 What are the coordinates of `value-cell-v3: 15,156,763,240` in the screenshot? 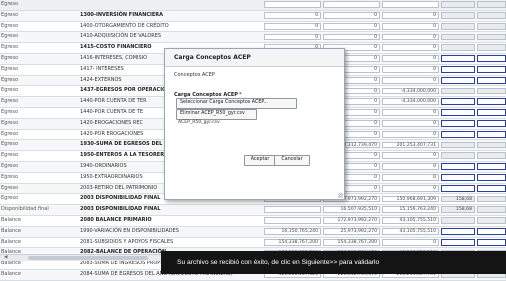 It's located at (410, 210).